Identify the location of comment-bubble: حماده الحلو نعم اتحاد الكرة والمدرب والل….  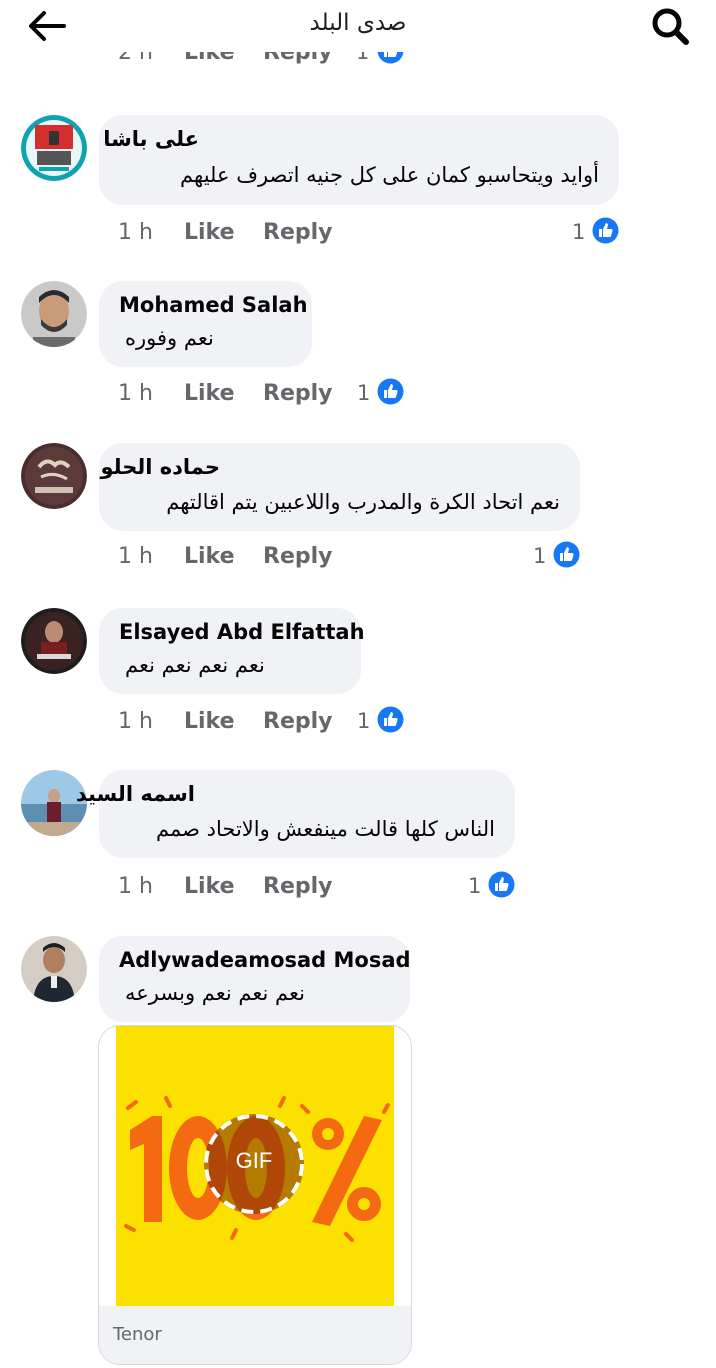
(339, 487).